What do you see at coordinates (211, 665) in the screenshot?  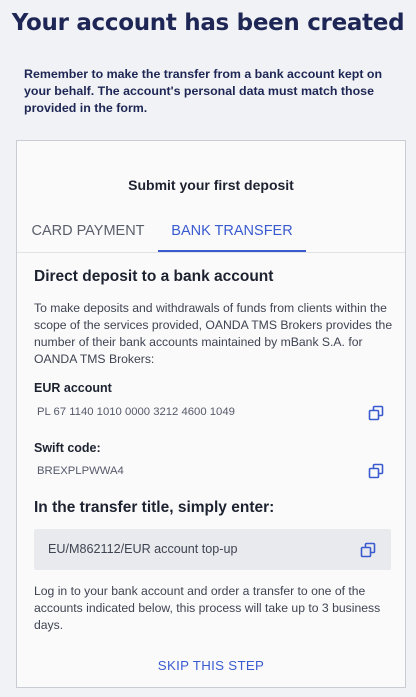 I see `skip-step-button: SKIP THIS STEP` at bounding box center [211, 665].